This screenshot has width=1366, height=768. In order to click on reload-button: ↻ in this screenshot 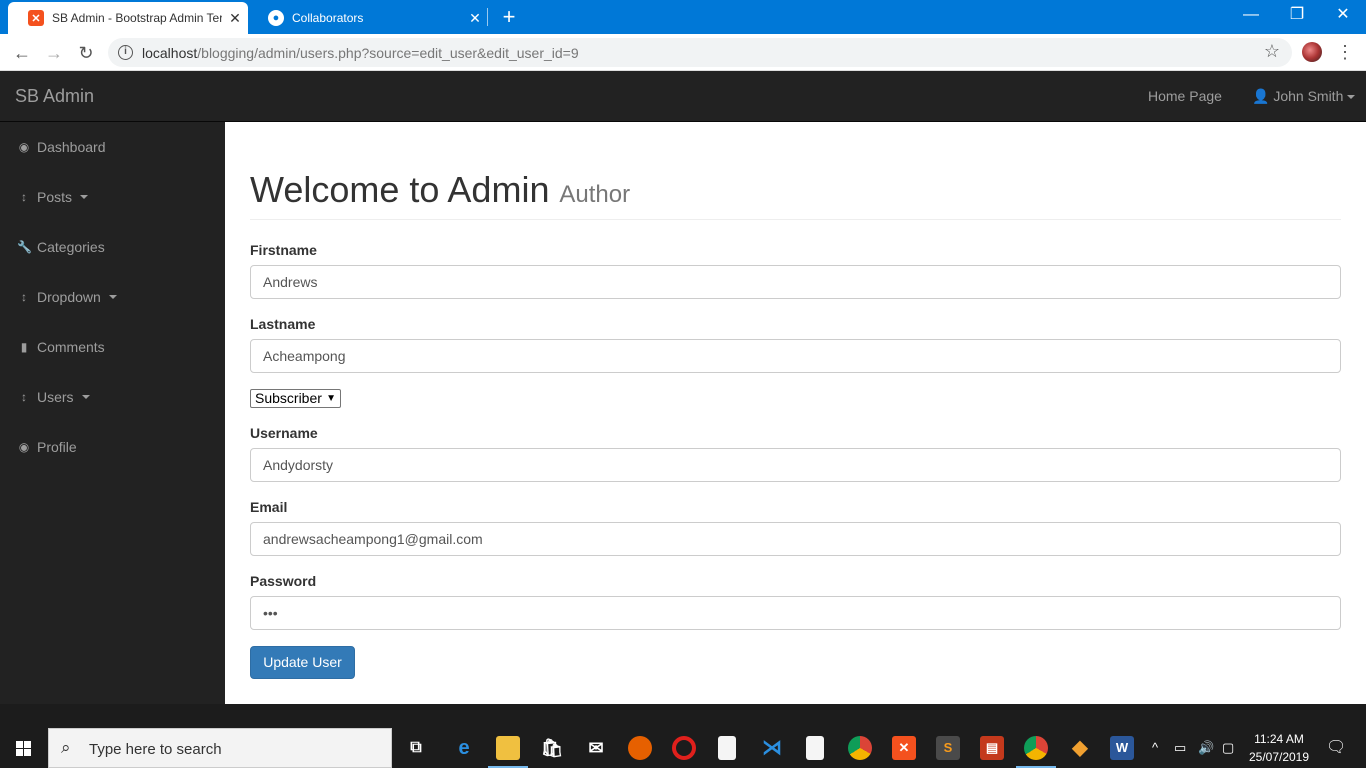, I will do `click(86, 53)`.